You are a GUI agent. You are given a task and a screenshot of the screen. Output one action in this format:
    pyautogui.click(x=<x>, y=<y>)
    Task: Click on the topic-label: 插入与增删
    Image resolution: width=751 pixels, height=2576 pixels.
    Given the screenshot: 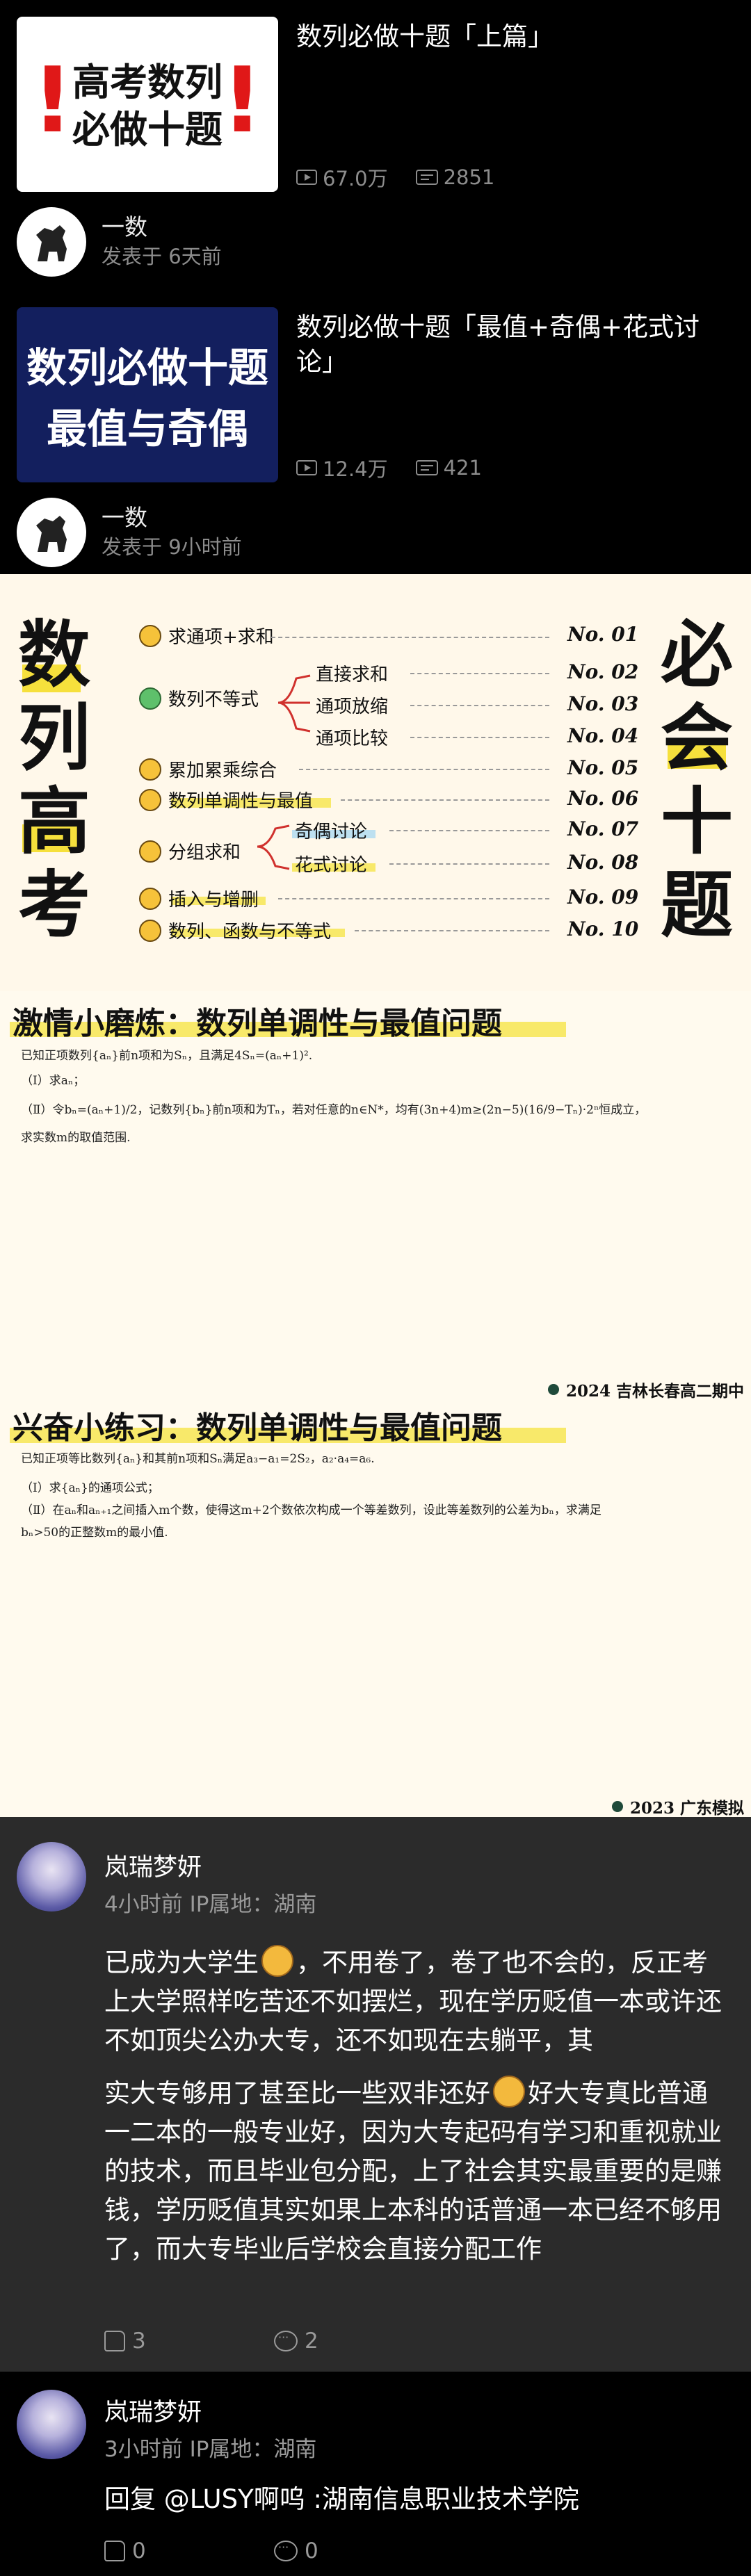 What is the action you would take?
    pyautogui.click(x=213, y=900)
    